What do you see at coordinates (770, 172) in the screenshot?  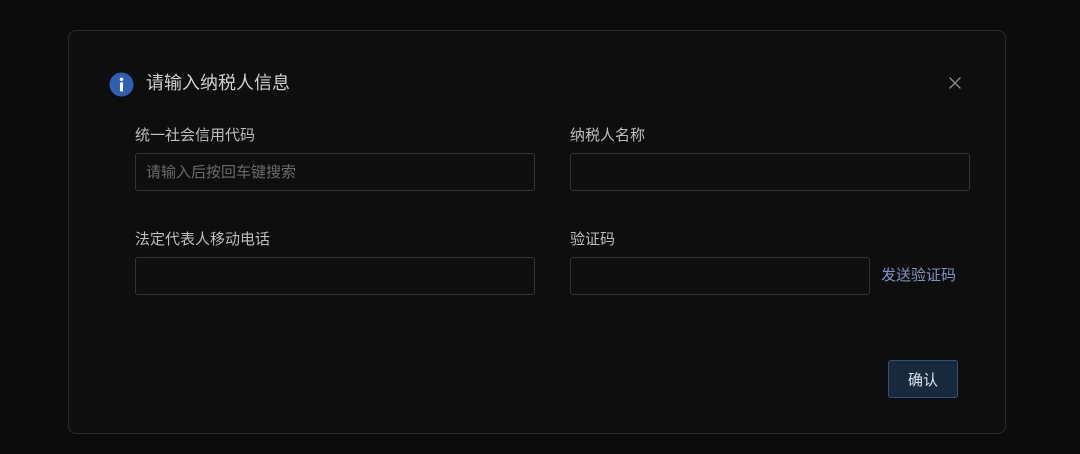 I see `taxpayer-name-input` at bounding box center [770, 172].